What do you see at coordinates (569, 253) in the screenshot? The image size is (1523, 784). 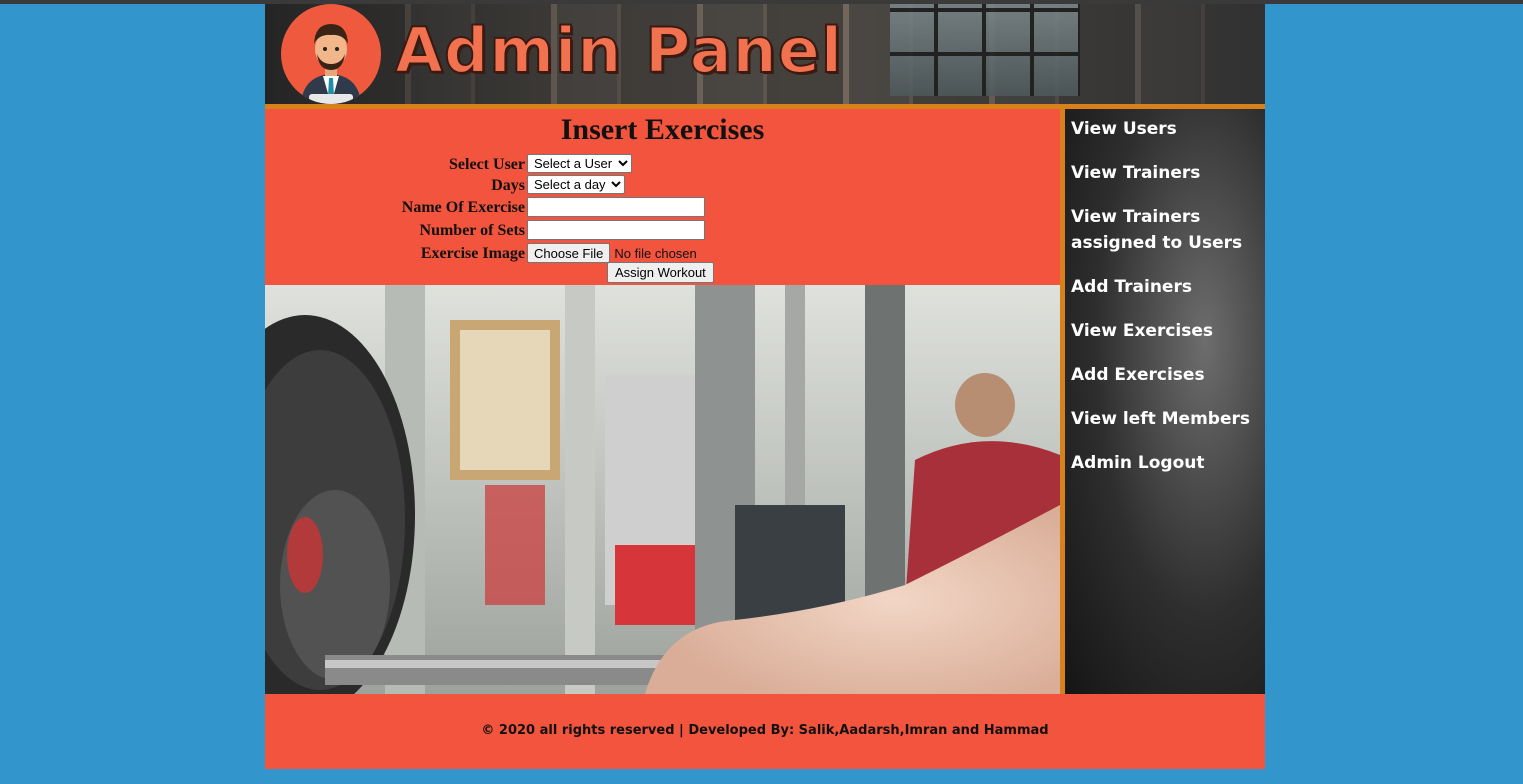 I see `choose-file-button: Choose File` at bounding box center [569, 253].